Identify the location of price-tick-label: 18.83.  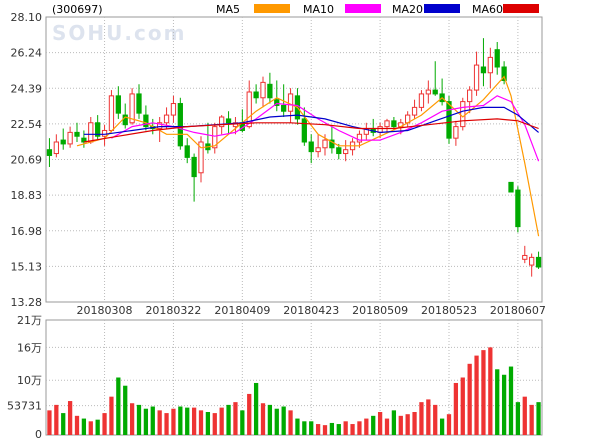
(27, 195).